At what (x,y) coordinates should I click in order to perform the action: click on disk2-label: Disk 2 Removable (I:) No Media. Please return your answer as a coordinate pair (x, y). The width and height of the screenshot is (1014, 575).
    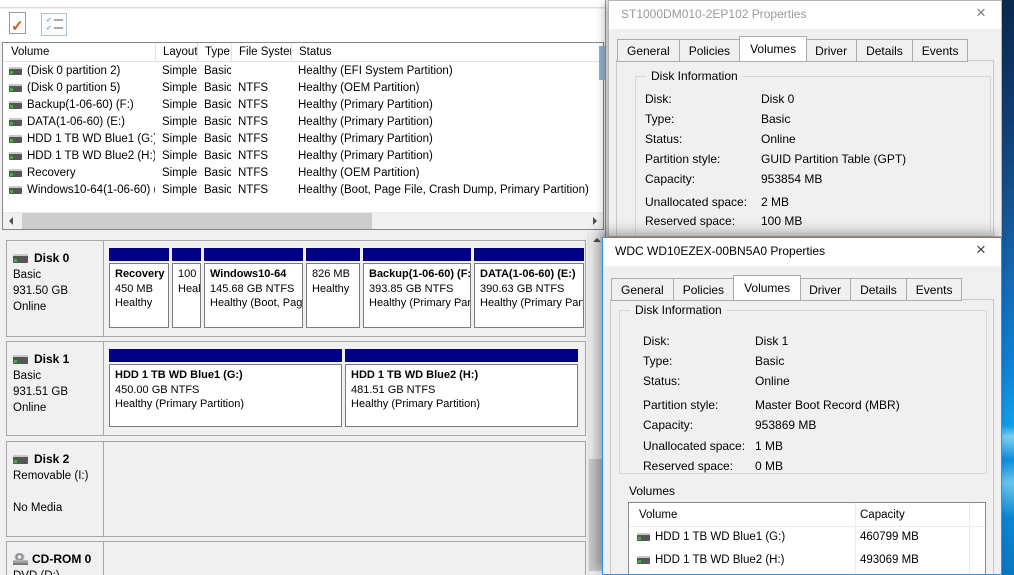
    Looking at the image, I should click on (55, 489).